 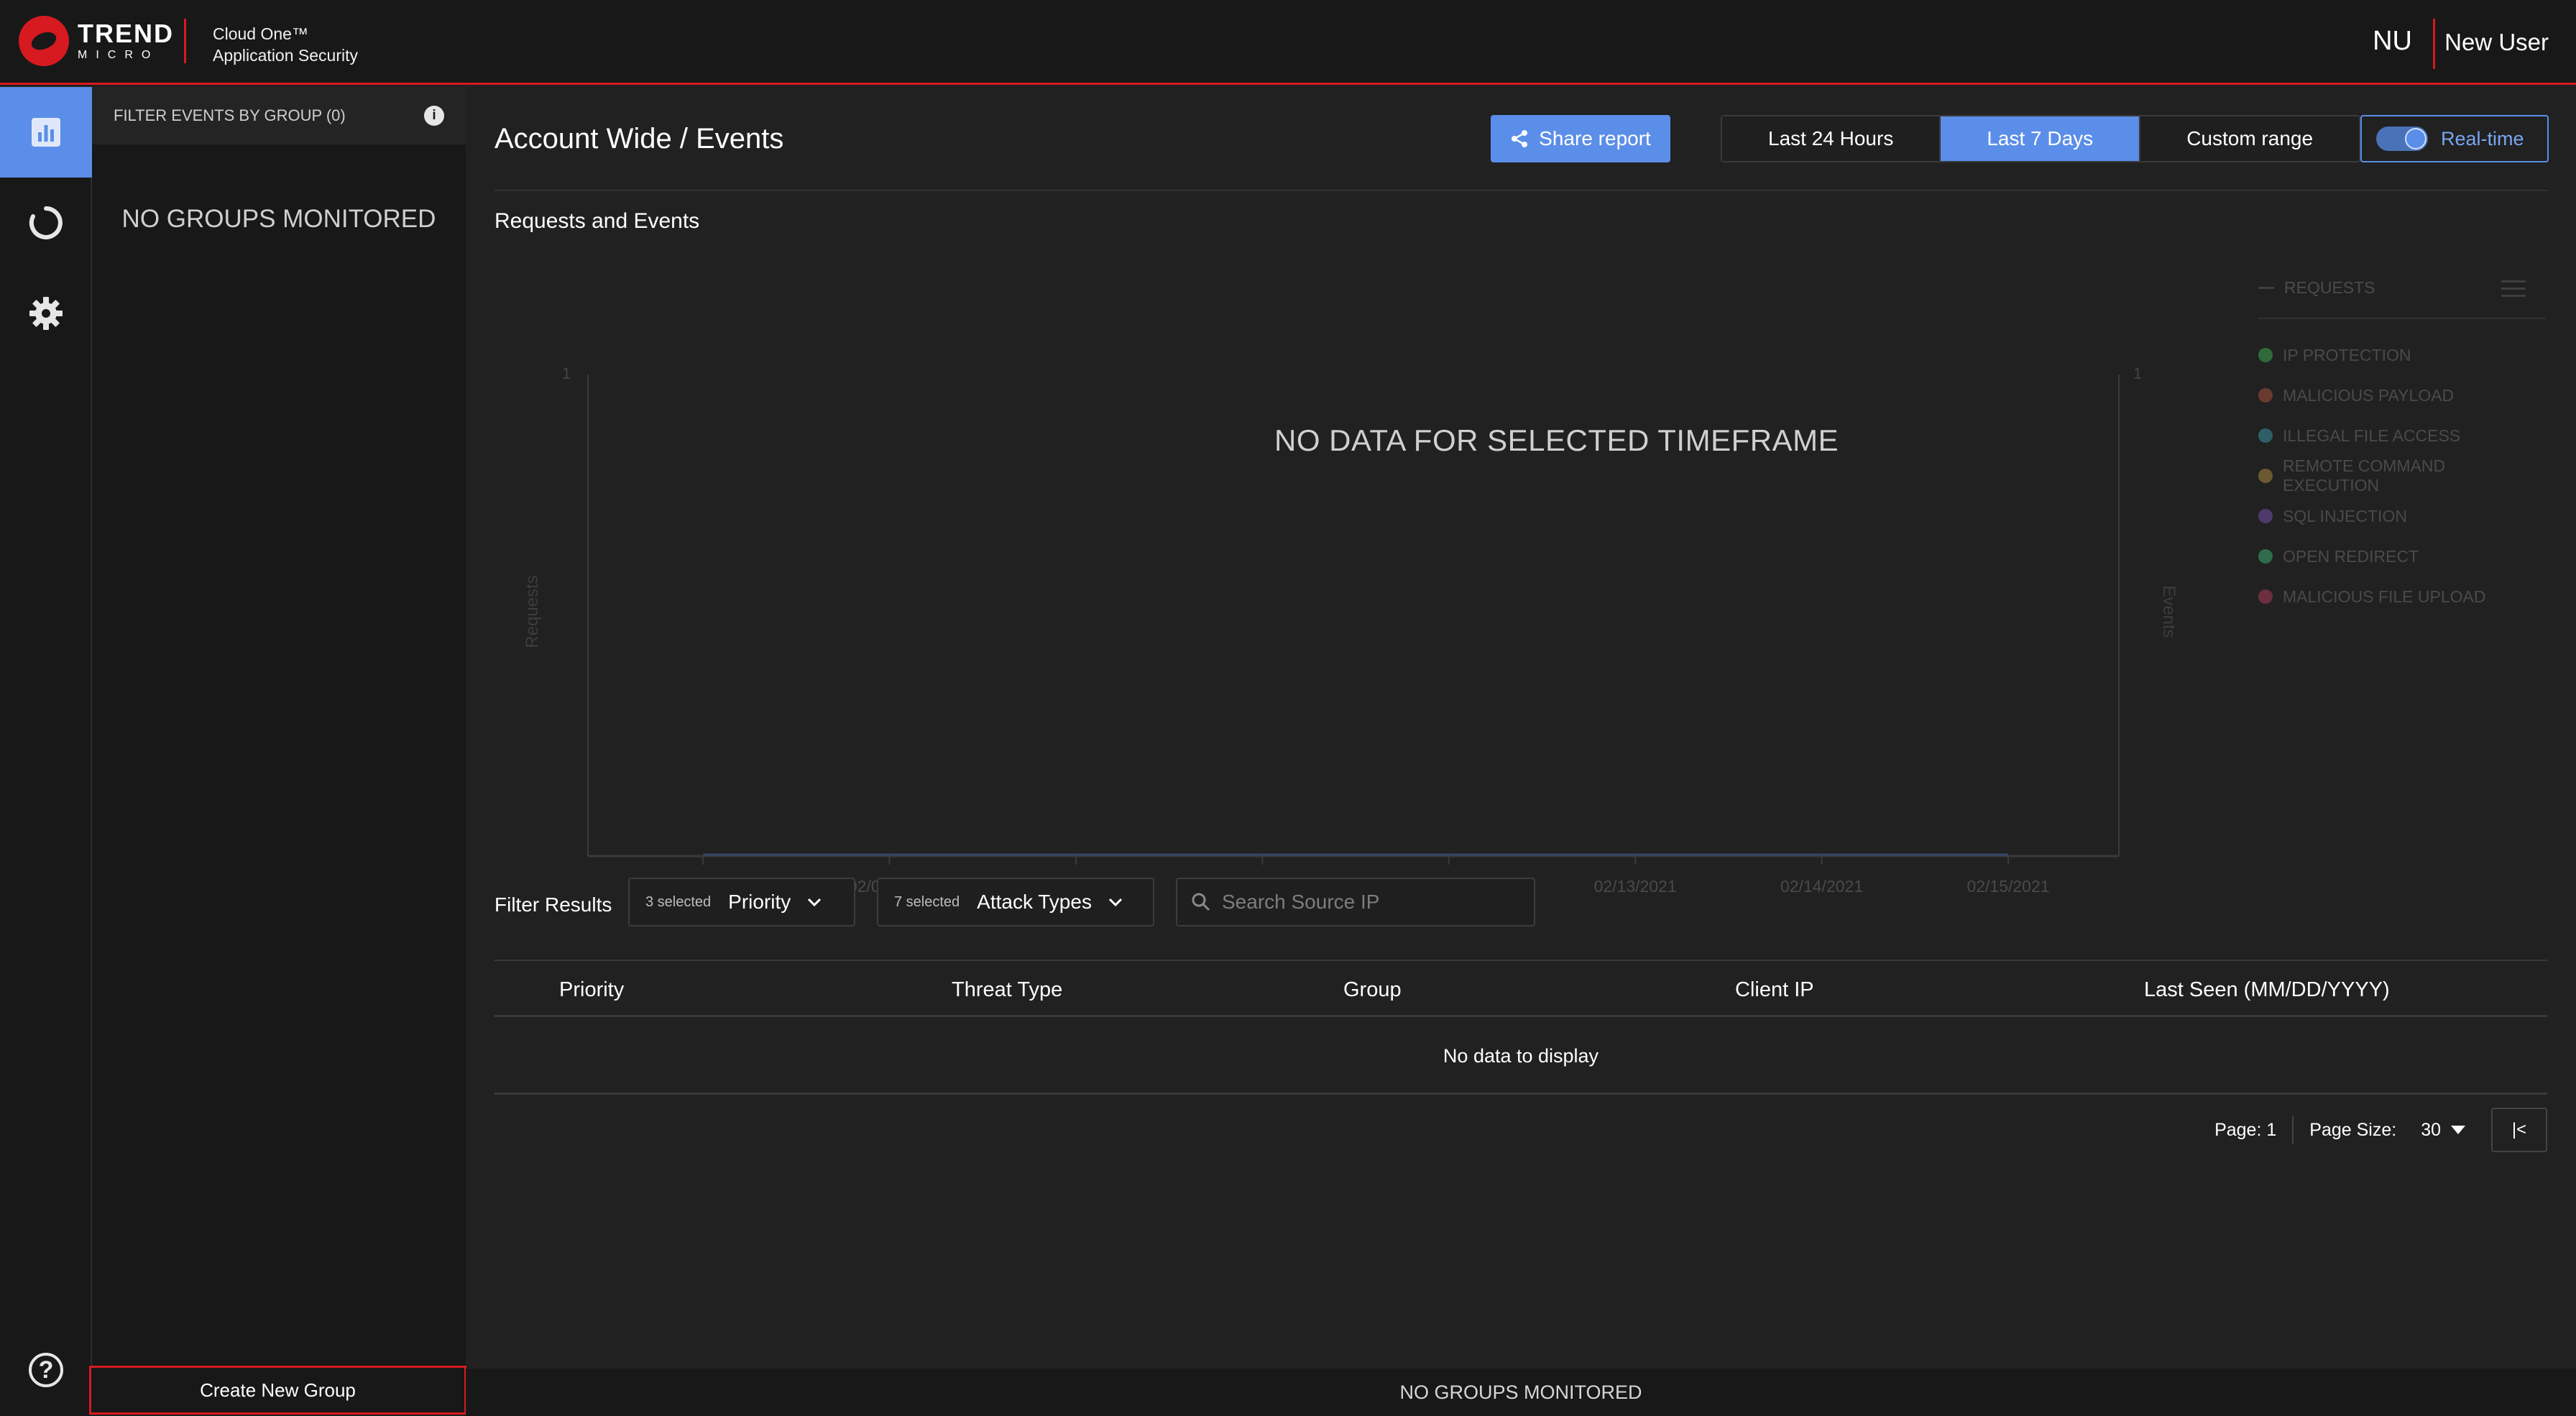 I want to click on nav-rail: ?, so click(x=46, y=752).